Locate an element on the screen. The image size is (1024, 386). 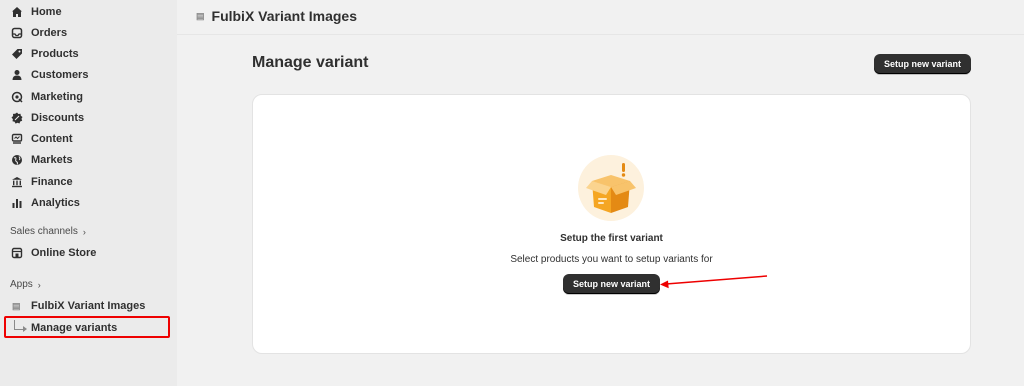
sidebar-item-products: Products is located at coordinates (44, 54).